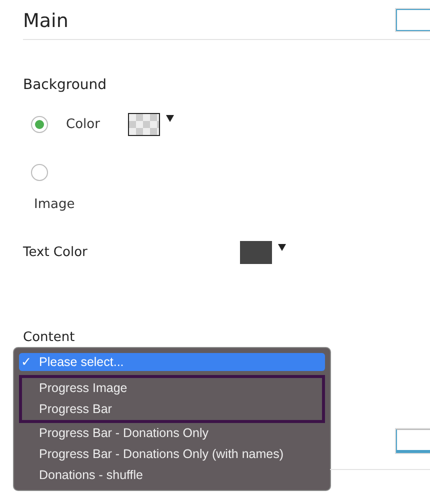  I want to click on background-label: Background, so click(65, 86).